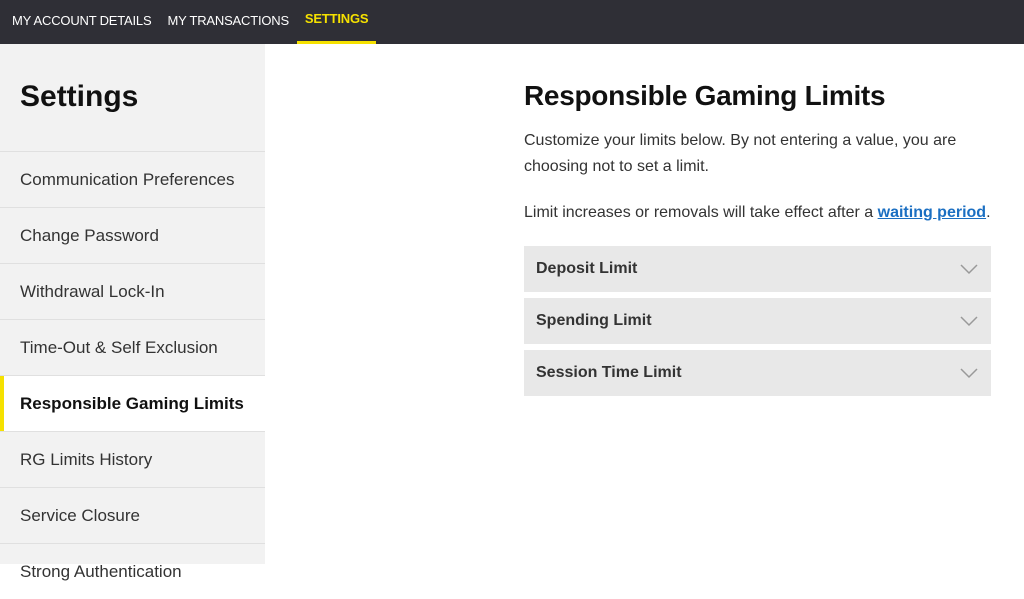 The image size is (1024, 599). I want to click on tab-my-transactions: MY TRANSACTIONS, so click(227, 20).